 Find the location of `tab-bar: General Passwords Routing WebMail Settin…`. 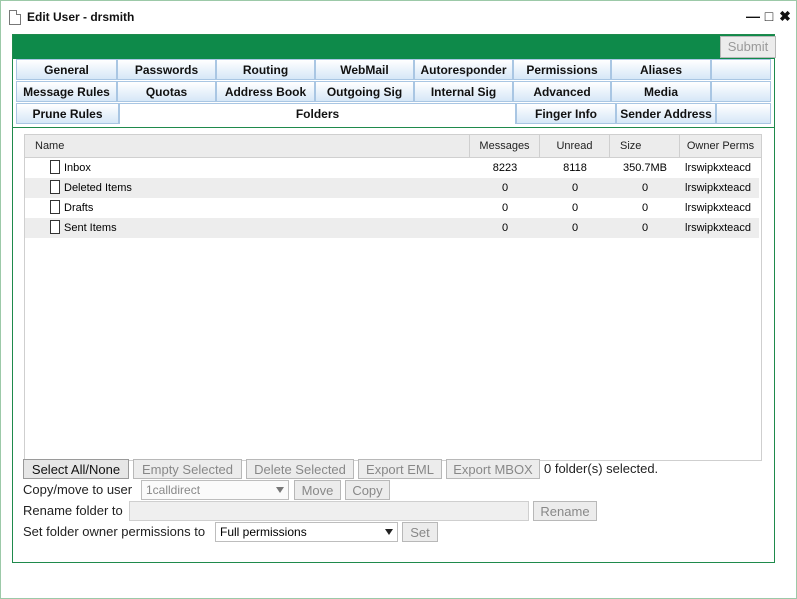

tab-bar: General Passwords Routing WebMail Settin… is located at coordinates (395, 94).